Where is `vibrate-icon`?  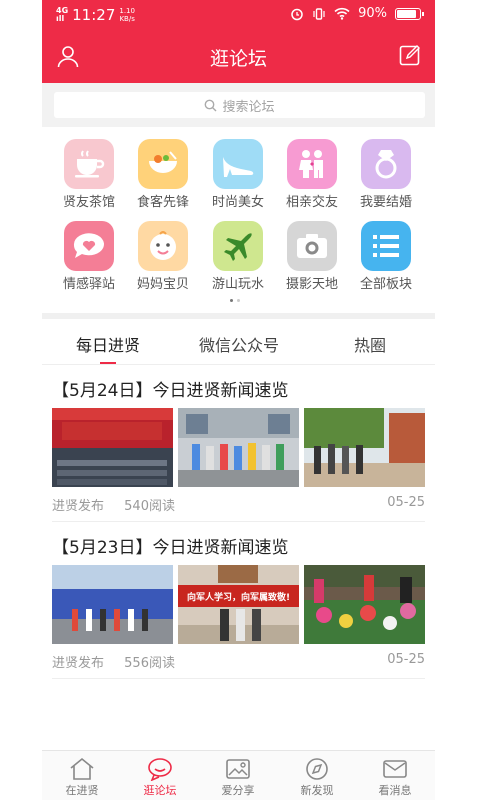 vibrate-icon is located at coordinates (319, 13).